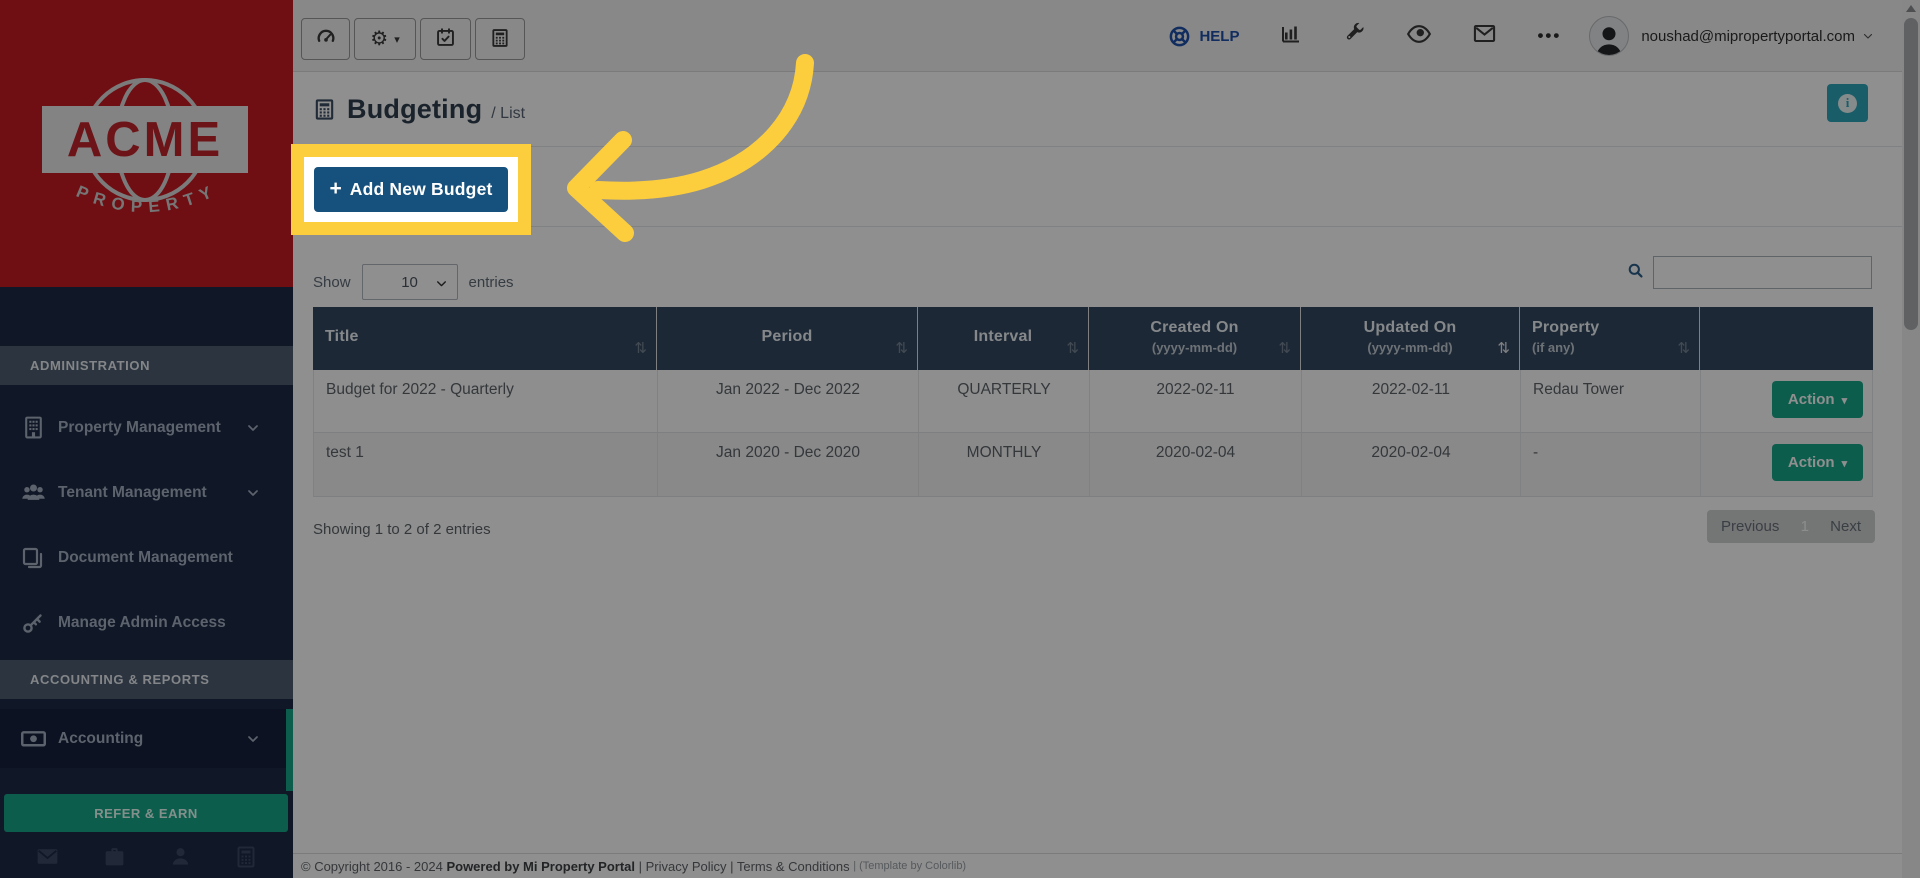 This screenshot has width=1920, height=878. I want to click on plus-icon: +, so click(335, 188).